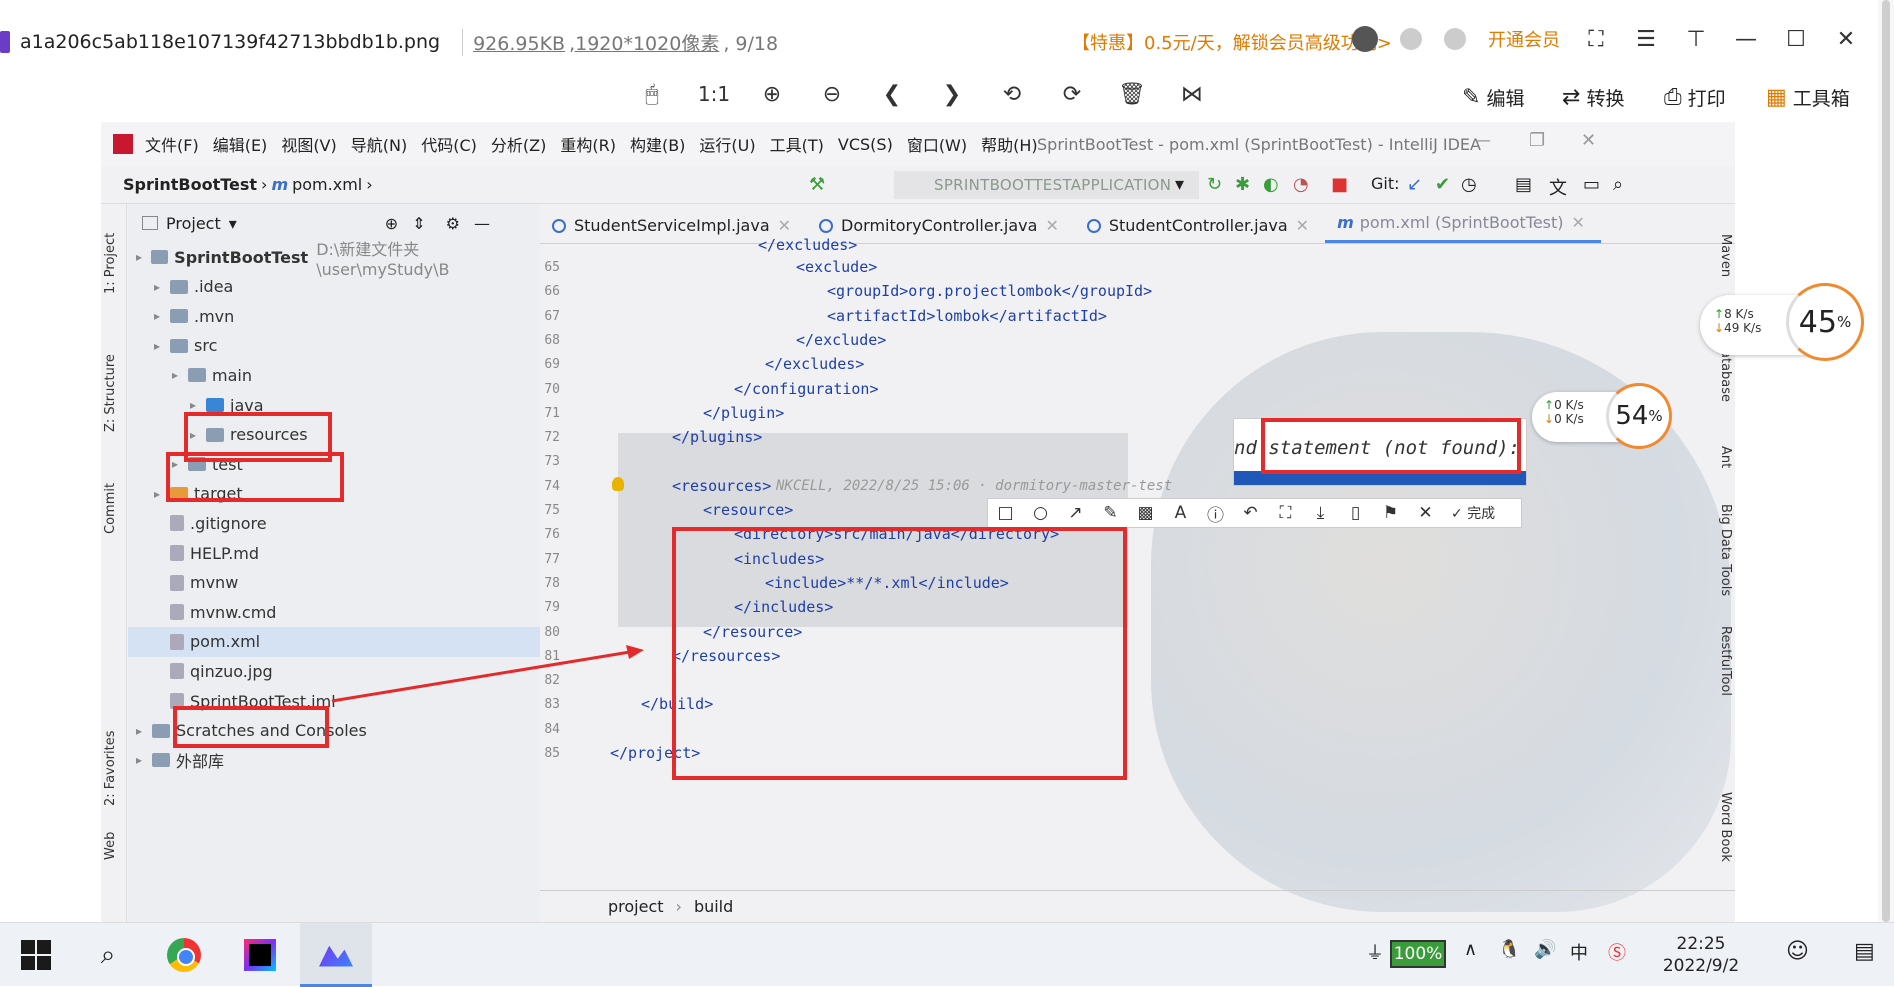  What do you see at coordinates (1558, 187) in the screenshot?
I see `translate-icon: 文` at bounding box center [1558, 187].